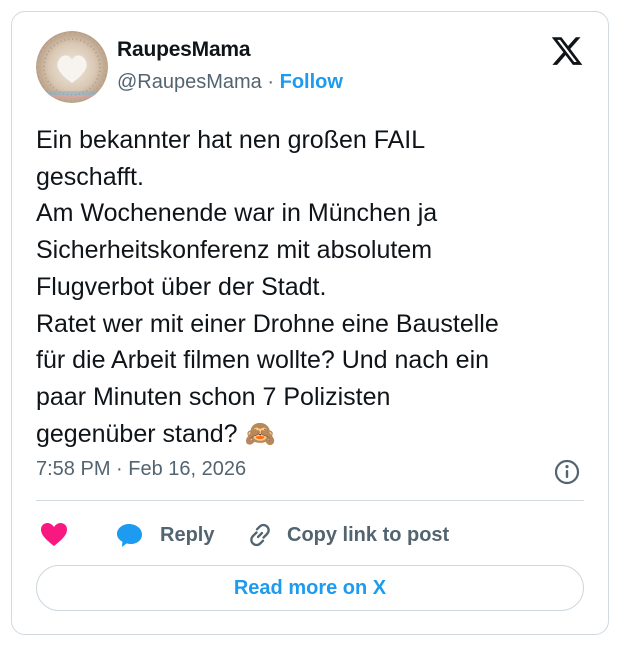 Image resolution: width=620 pixels, height=646 pixels. What do you see at coordinates (567, 472) in the screenshot?
I see `info-icon` at bounding box center [567, 472].